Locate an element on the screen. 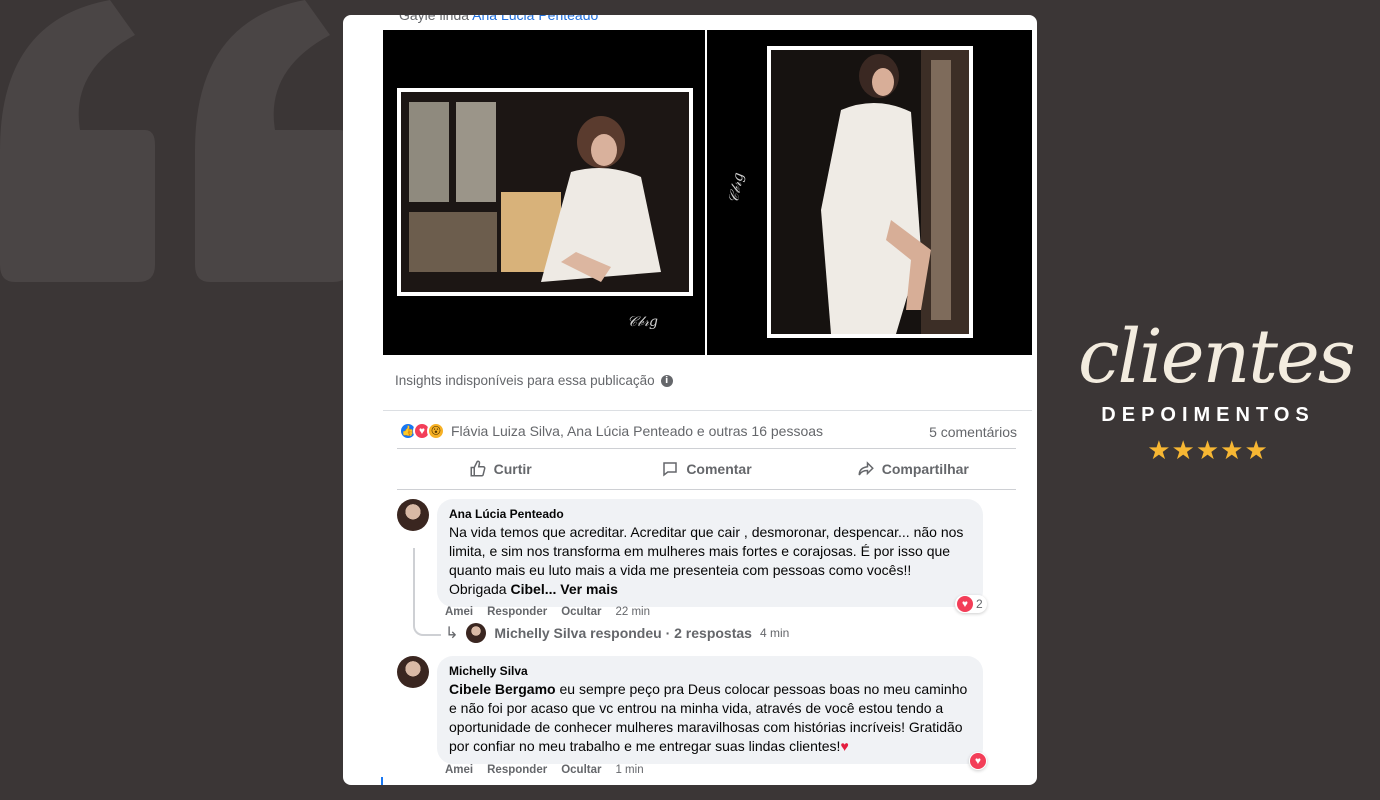  comment-reaction-badge: ♥ 2 is located at coordinates (971, 604).